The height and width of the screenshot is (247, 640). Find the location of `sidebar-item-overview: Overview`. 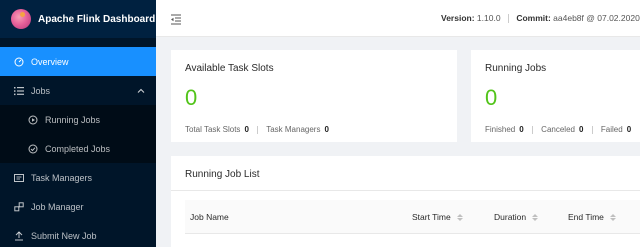

sidebar-item-overview: Overview is located at coordinates (78, 61).